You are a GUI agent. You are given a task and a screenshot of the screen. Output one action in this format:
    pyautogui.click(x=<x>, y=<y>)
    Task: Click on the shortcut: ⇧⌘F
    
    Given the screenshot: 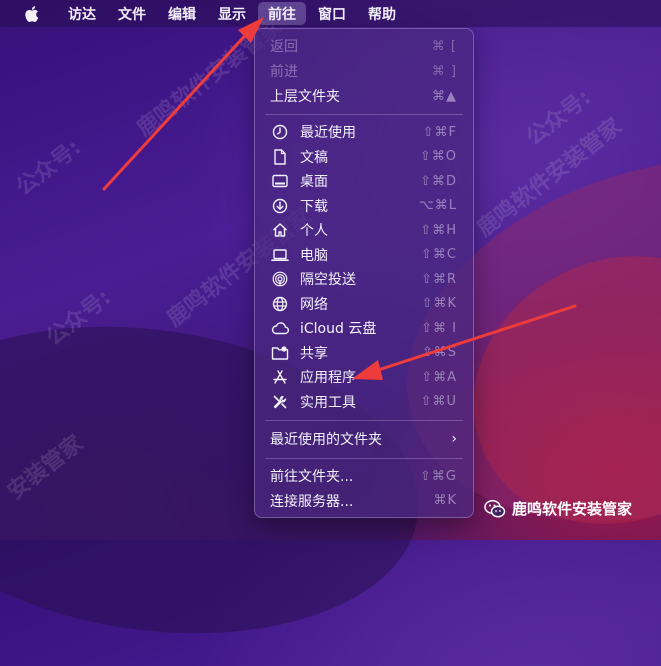 What is the action you would take?
    pyautogui.click(x=439, y=132)
    